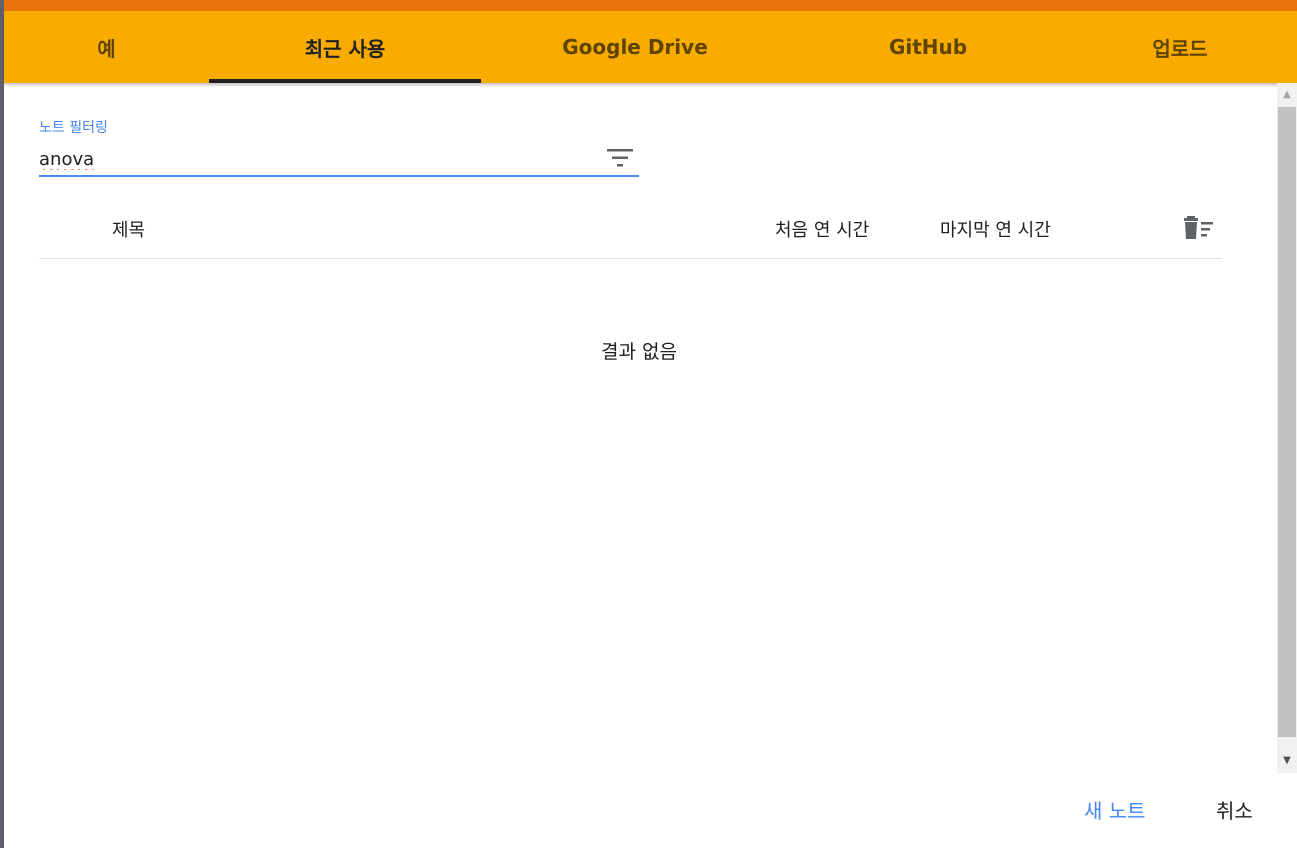  I want to click on window-top-strip, so click(648, 5).